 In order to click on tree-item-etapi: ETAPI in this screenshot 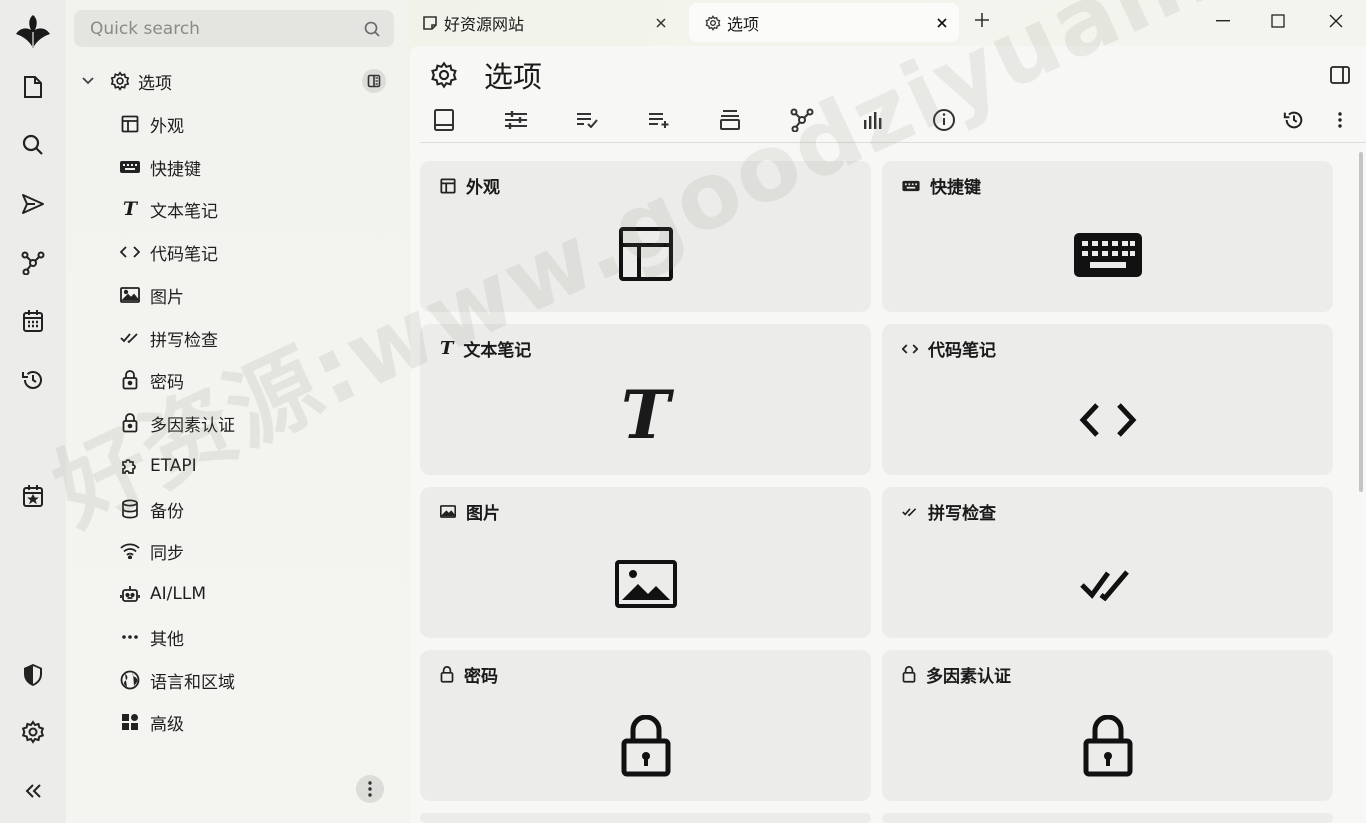, I will do `click(250, 466)`.